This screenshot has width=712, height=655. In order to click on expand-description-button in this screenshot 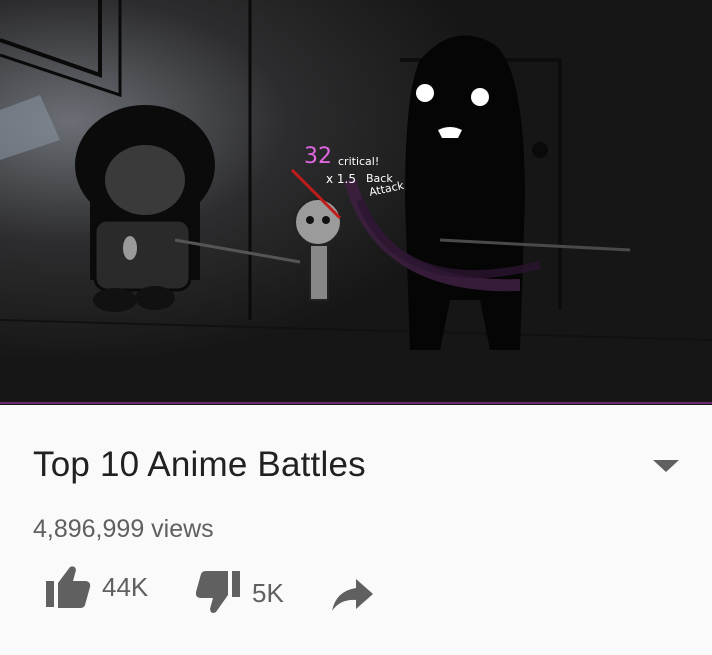, I will do `click(666, 465)`.